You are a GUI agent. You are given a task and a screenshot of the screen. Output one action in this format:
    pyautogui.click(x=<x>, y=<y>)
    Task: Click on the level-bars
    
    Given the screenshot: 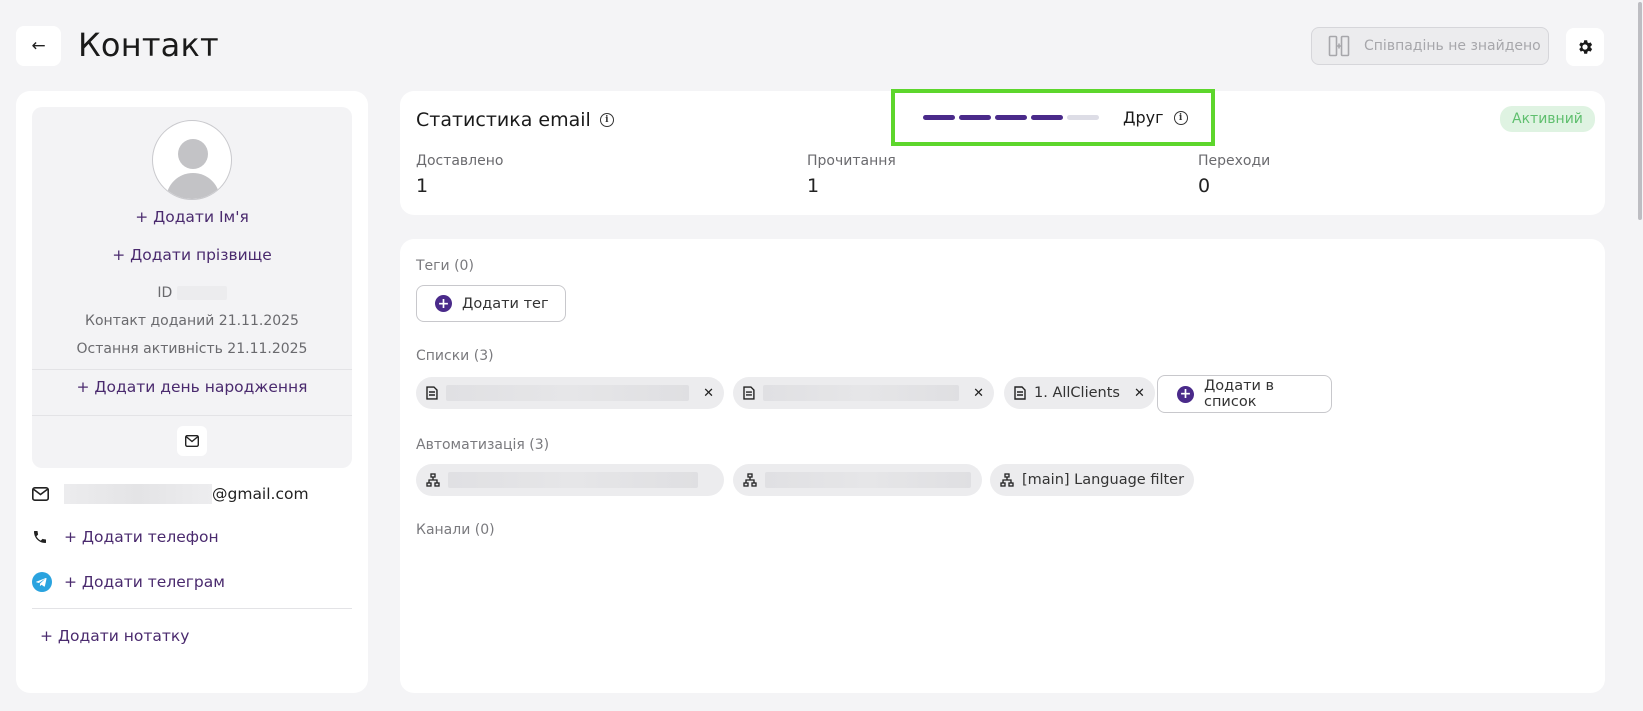 What is the action you would take?
    pyautogui.click(x=1011, y=117)
    